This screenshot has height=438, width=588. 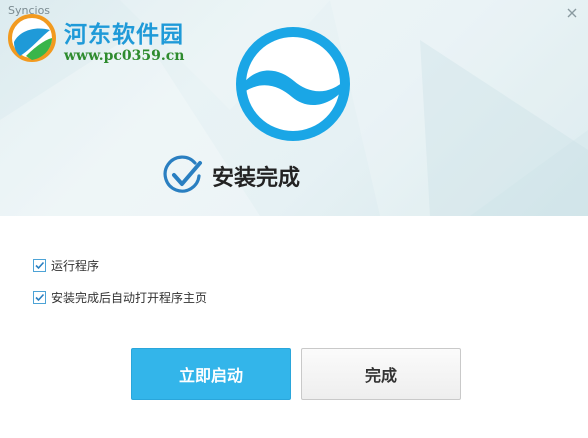 What do you see at coordinates (75, 265) in the screenshot?
I see `run-program-label: 运行程序` at bounding box center [75, 265].